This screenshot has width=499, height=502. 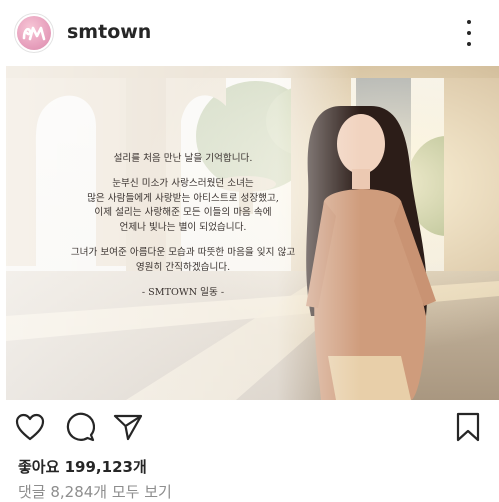 What do you see at coordinates (183, 292) in the screenshot?
I see `message-signature: - SMTOWN 일동 -` at bounding box center [183, 292].